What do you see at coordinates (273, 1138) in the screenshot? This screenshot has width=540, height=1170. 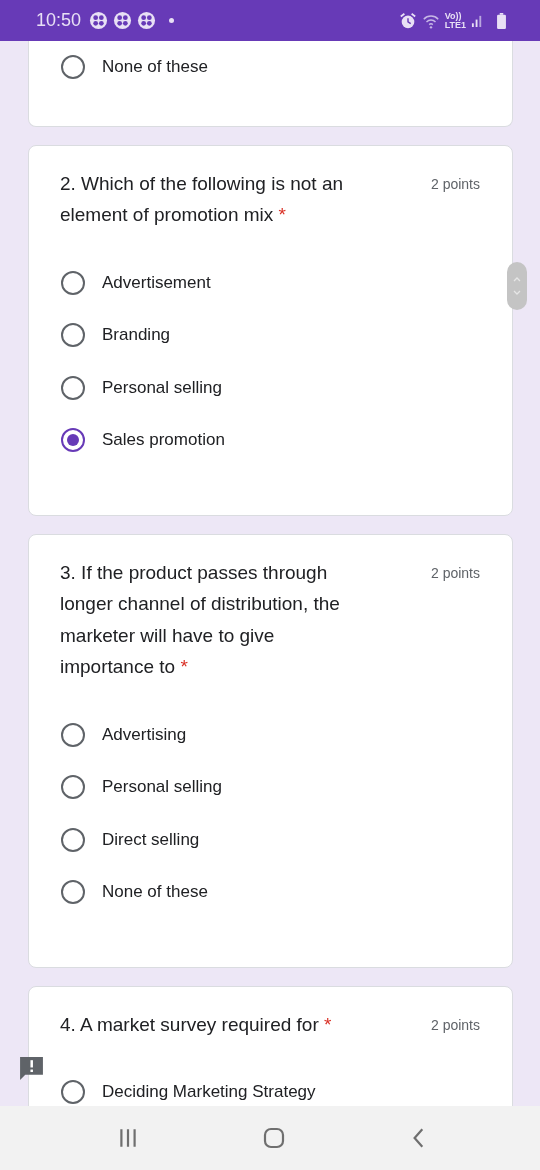 I see `home-icon` at bounding box center [273, 1138].